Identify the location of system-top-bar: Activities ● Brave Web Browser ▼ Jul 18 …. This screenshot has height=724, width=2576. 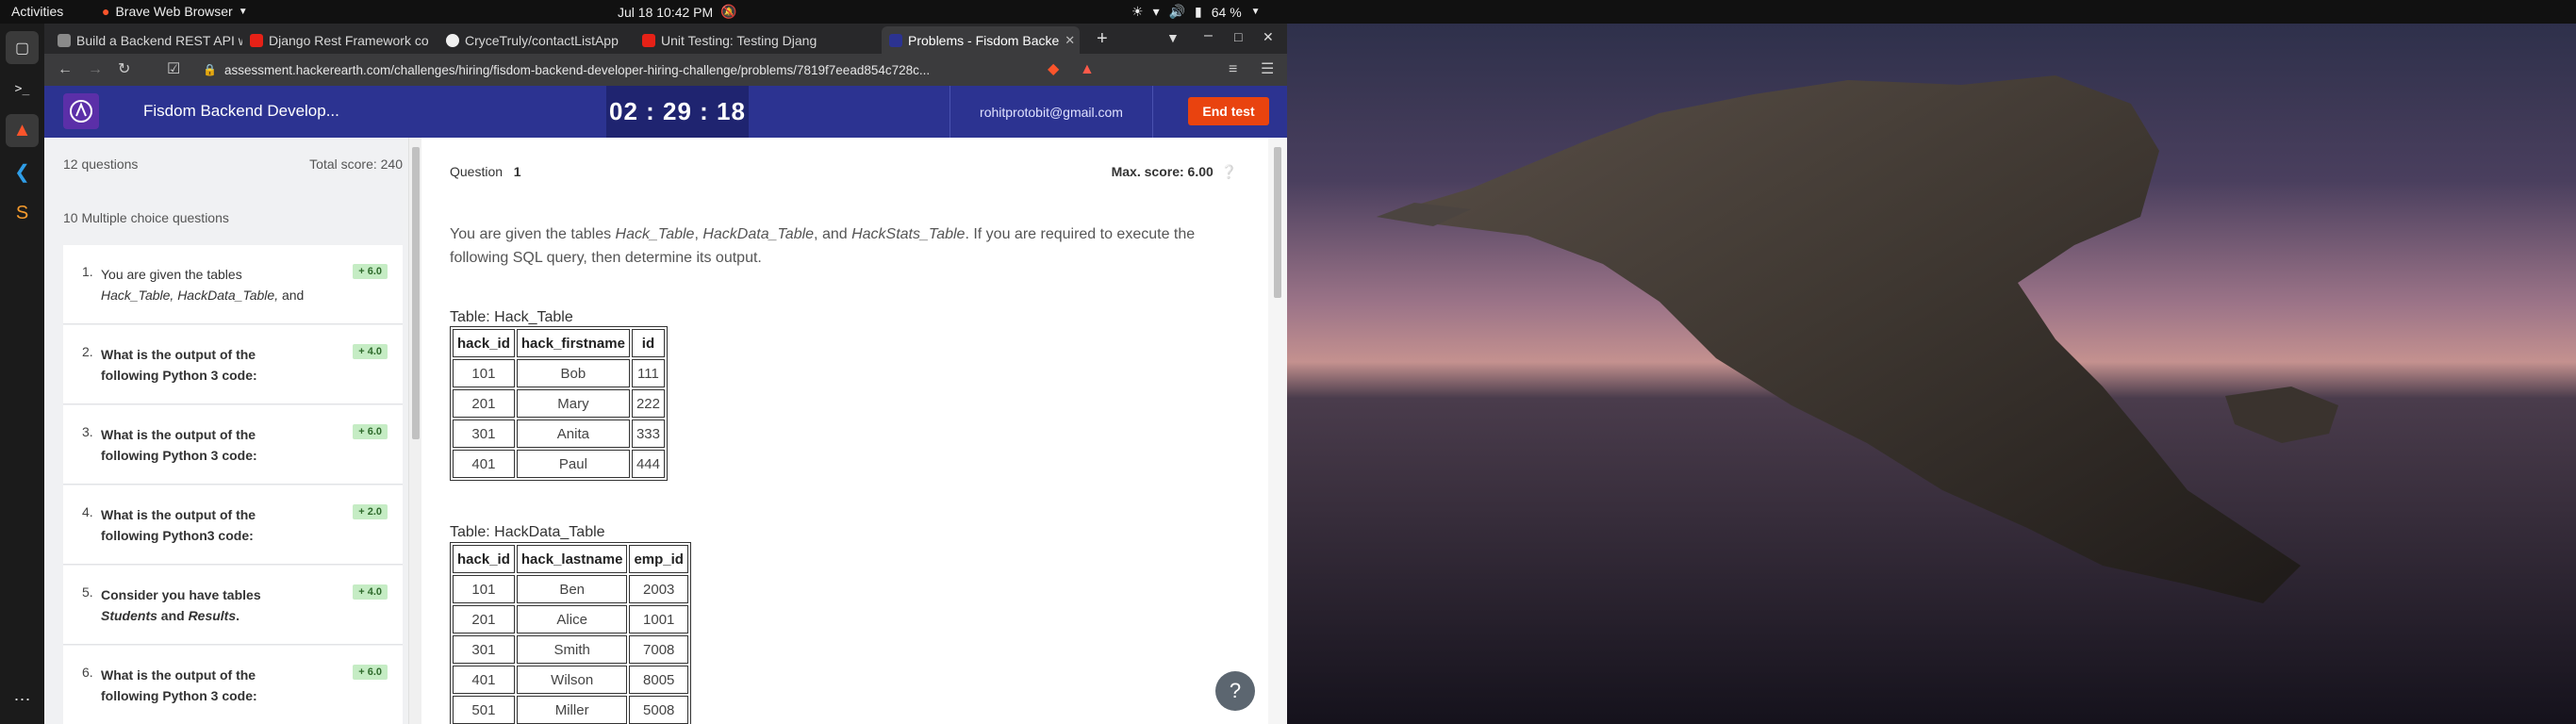
(1288, 12).